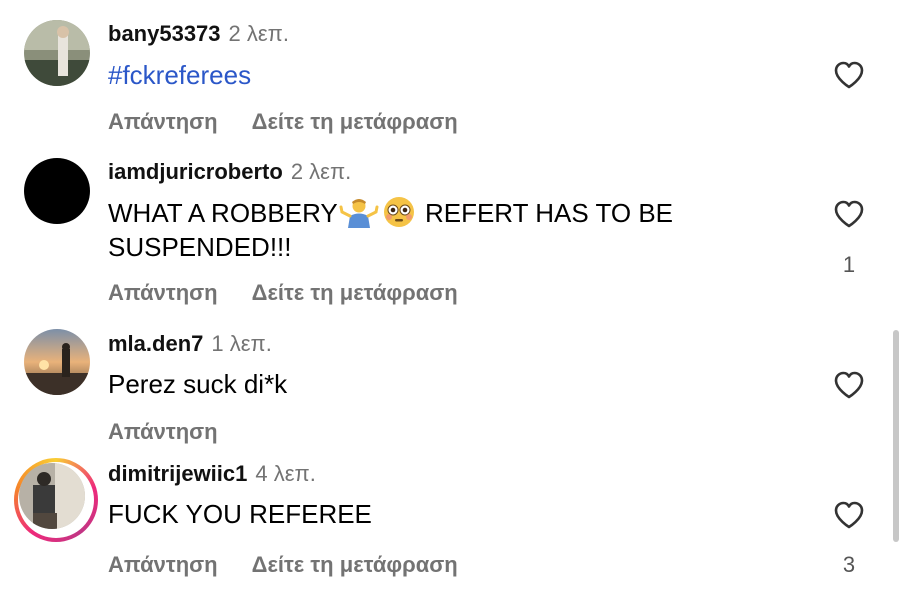 The image size is (907, 600). What do you see at coordinates (896, 436) in the screenshot?
I see `scrollbar` at bounding box center [896, 436].